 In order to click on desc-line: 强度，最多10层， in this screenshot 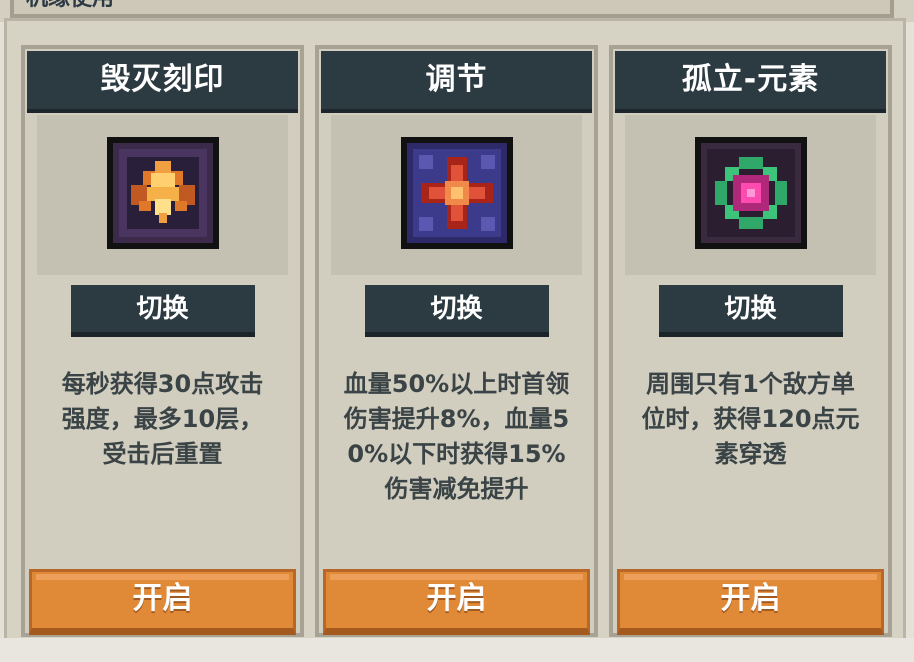, I will do `click(162, 419)`.